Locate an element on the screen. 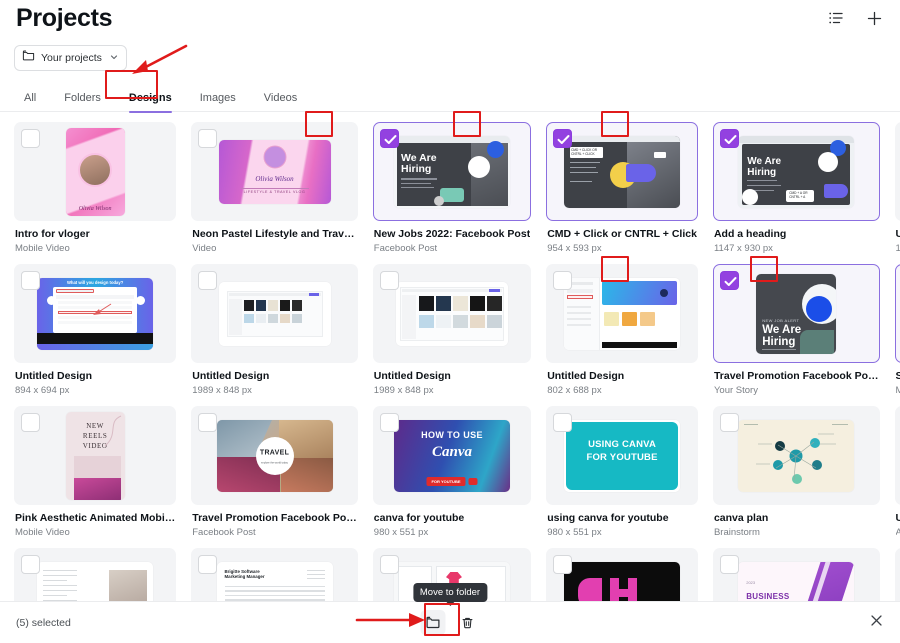 This screenshot has width=900, height=643. project-thumbnail: USING CANVA FOR YOUTUBE is located at coordinates (622, 455).